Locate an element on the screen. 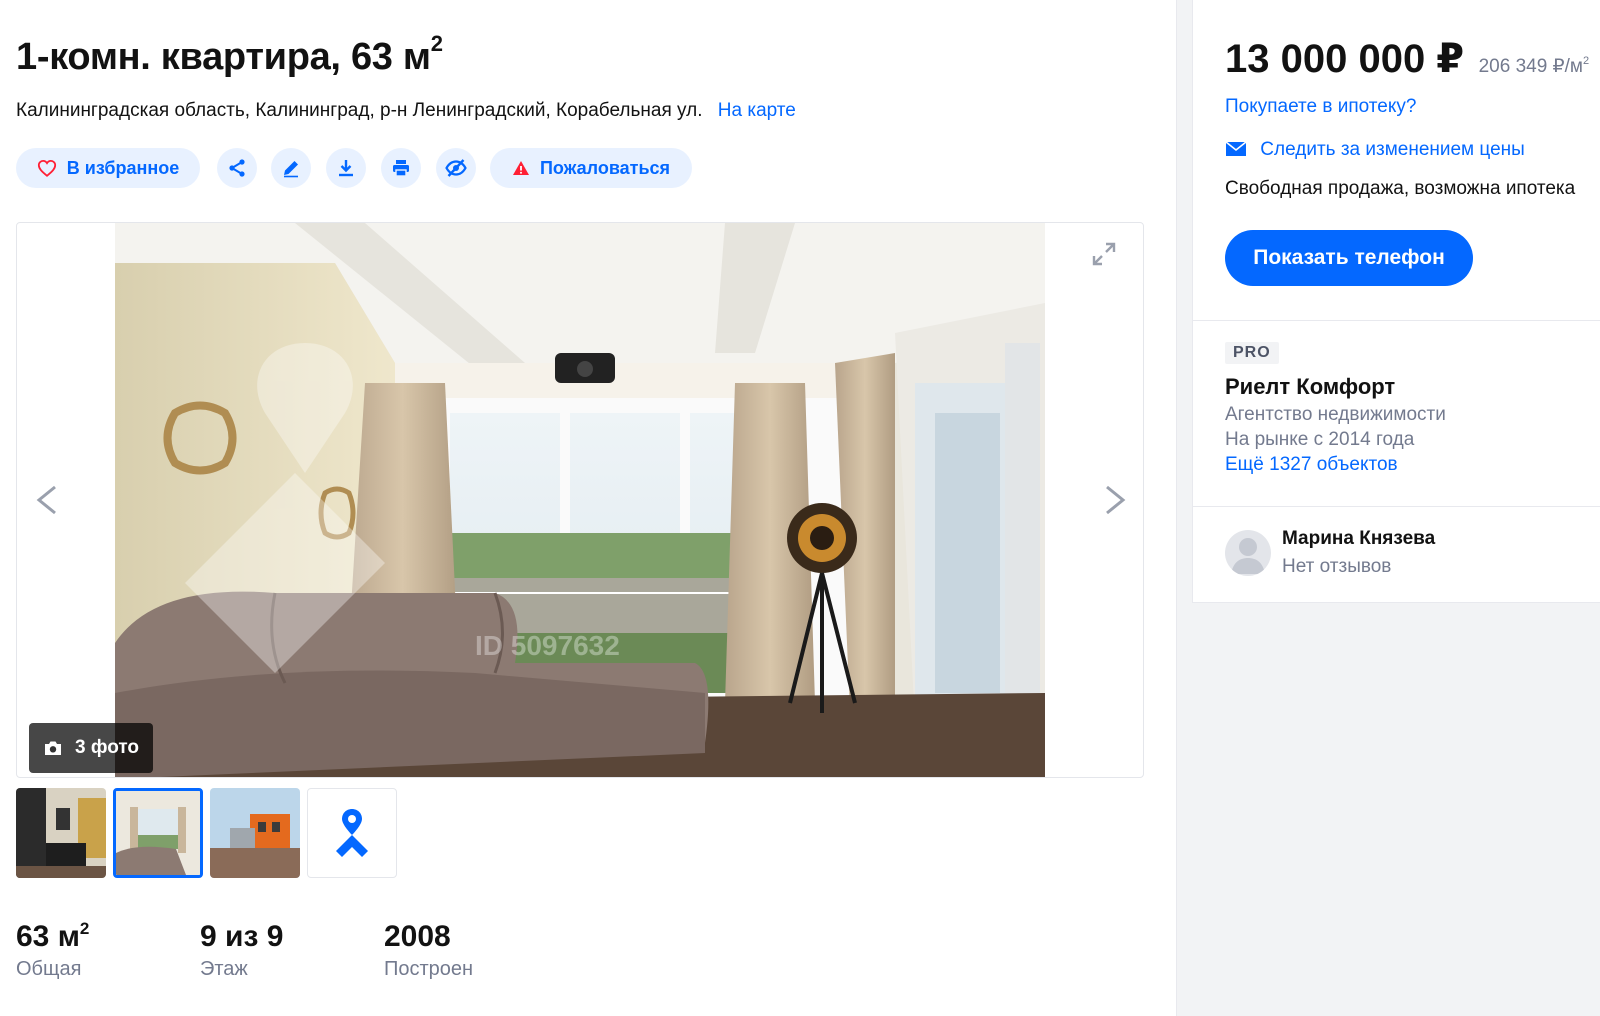 Image resolution: width=1600 pixels, height=1016 pixels. fact-built: 2008 Построен is located at coordinates (429, 950).